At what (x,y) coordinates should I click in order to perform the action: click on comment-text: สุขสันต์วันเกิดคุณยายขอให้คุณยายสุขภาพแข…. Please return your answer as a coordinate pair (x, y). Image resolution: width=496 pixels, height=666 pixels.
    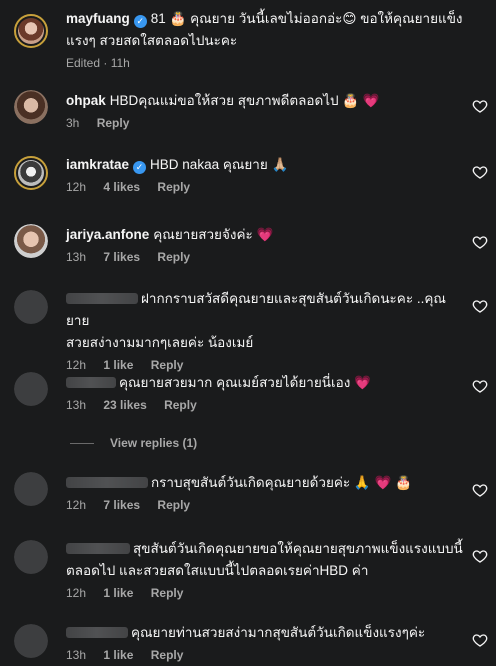
    Looking at the image, I should click on (298, 548).